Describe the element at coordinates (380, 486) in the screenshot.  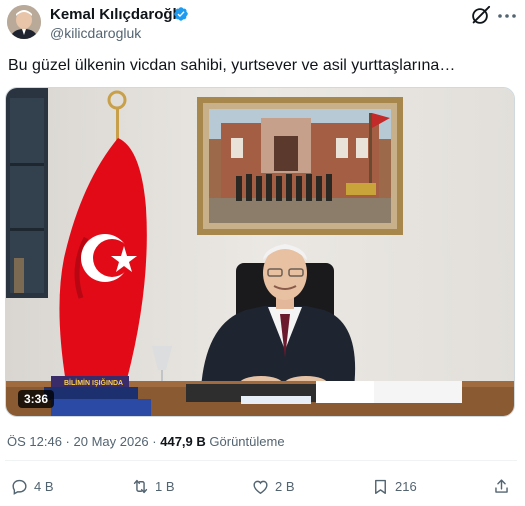
I see `bookmark-icon` at that location.